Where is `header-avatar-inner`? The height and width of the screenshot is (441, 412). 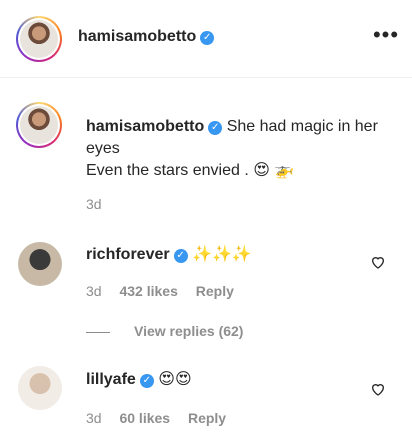
header-avatar-inner is located at coordinates (39, 39).